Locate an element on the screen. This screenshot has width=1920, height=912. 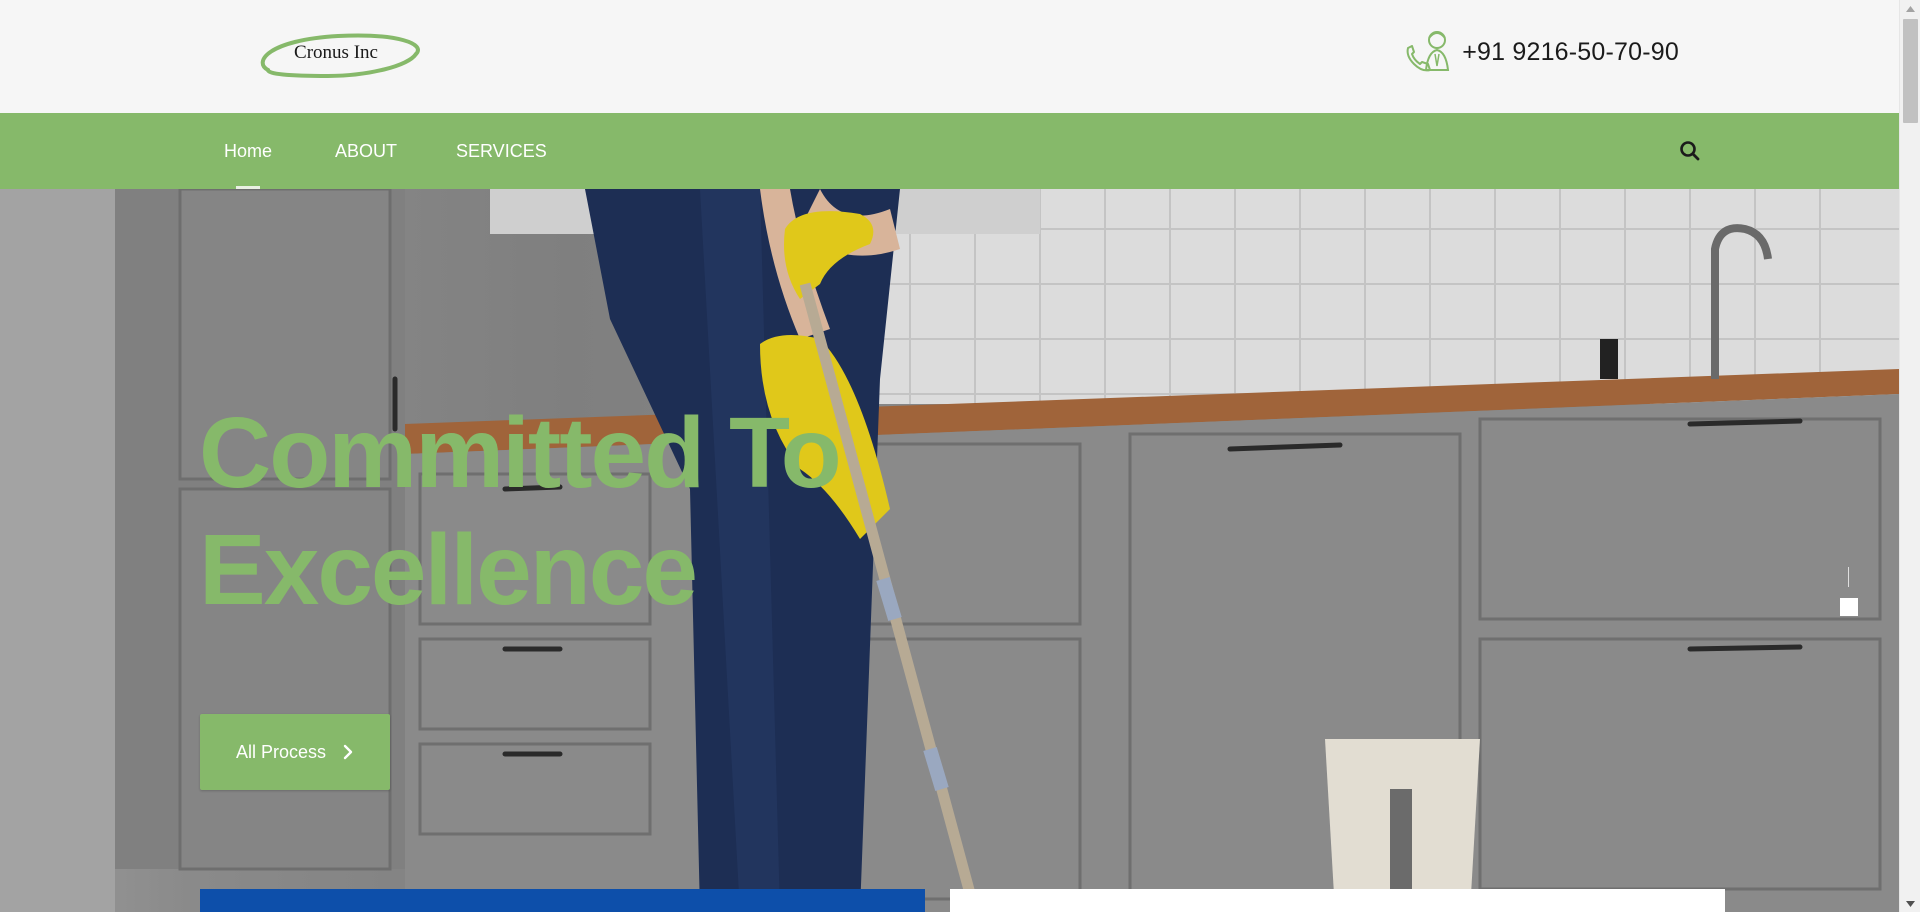
slider-indicator-line is located at coordinates (1848, 577).